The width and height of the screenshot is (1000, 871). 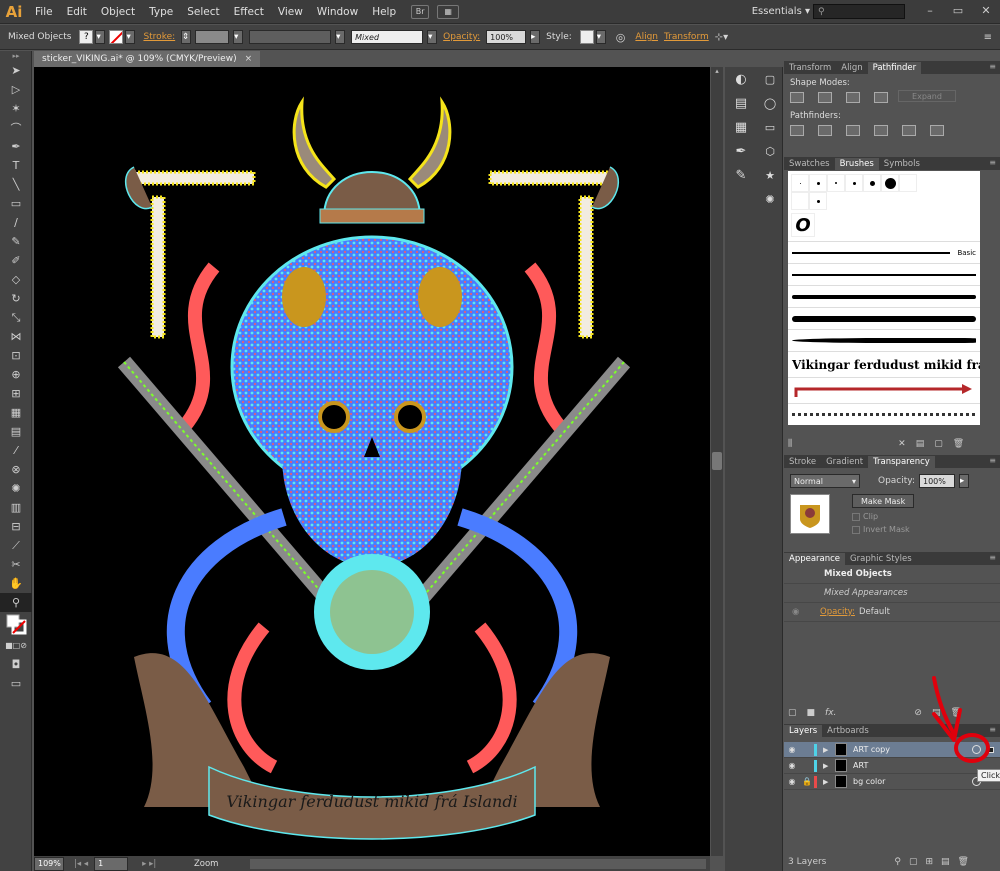 What do you see at coordinates (859, 11) in the screenshot?
I see `search-input: ⚲` at bounding box center [859, 11].